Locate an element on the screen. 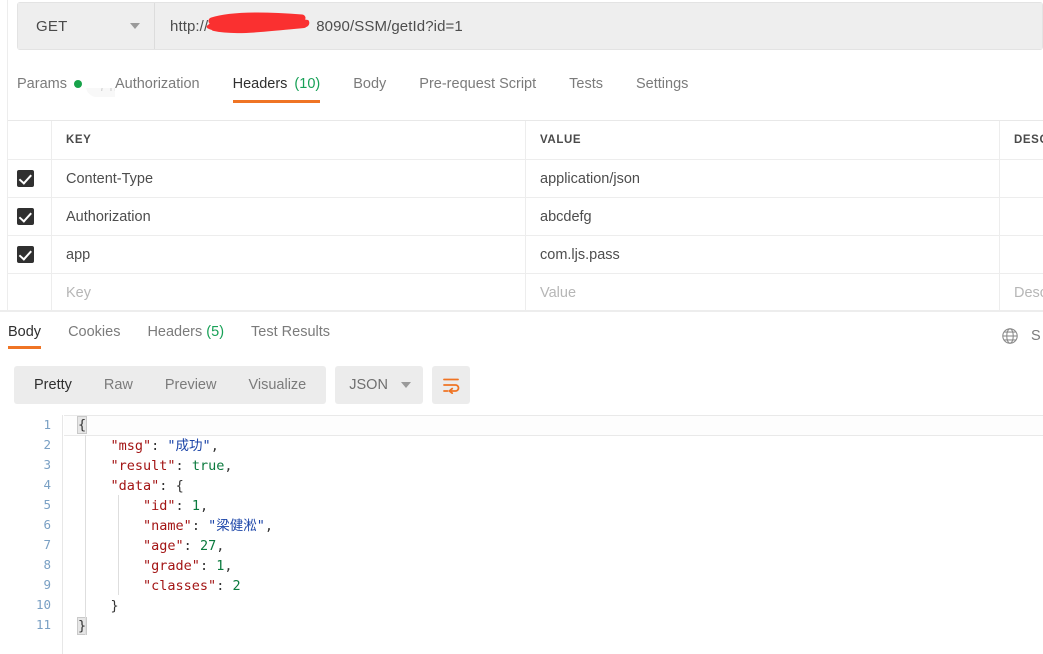 This screenshot has height=654, width=1043. column-header-value-label: VALUE is located at coordinates (561, 140).